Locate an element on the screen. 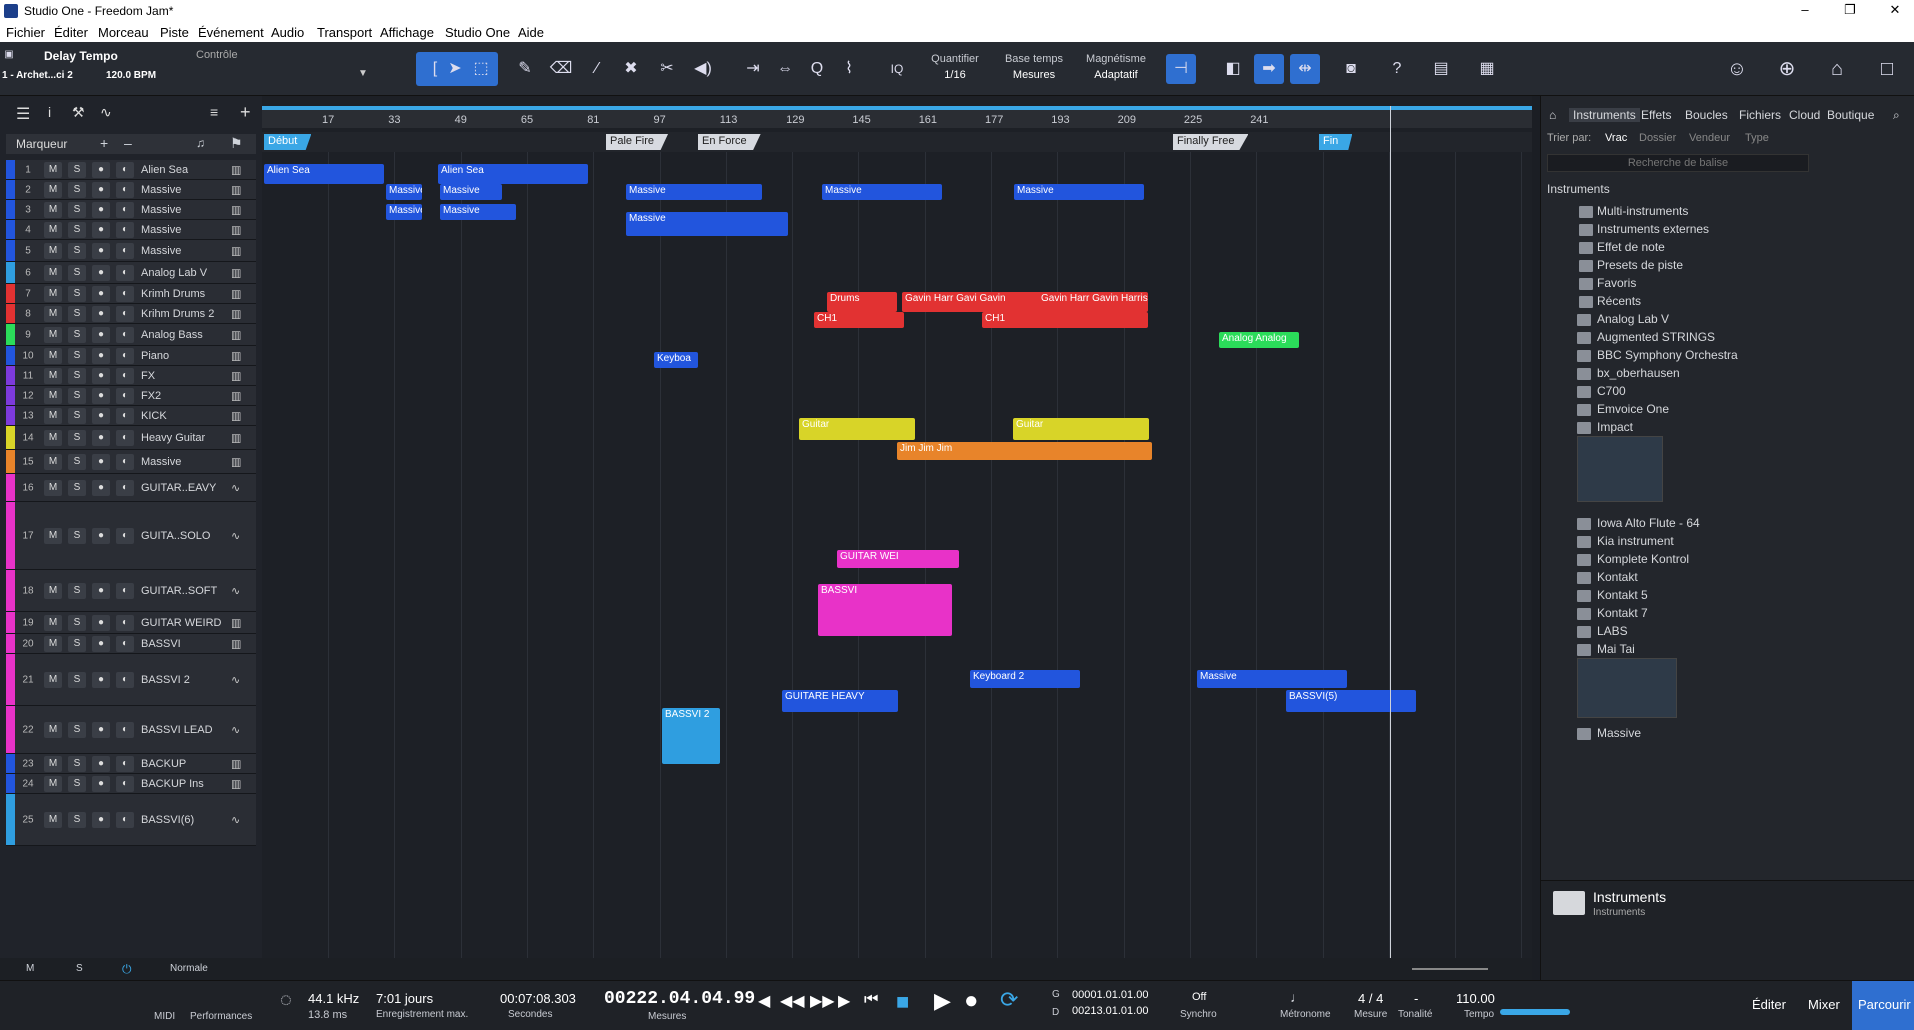 This screenshot has height=1030, width=1914. menu-audio: Audio is located at coordinates (287, 32).